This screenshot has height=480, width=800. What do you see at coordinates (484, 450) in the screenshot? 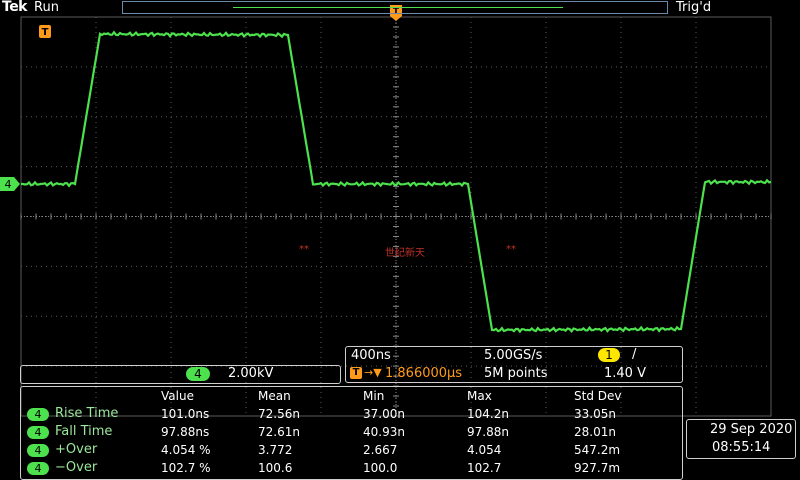
I see `meas-row-max: 4.054` at bounding box center [484, 450].